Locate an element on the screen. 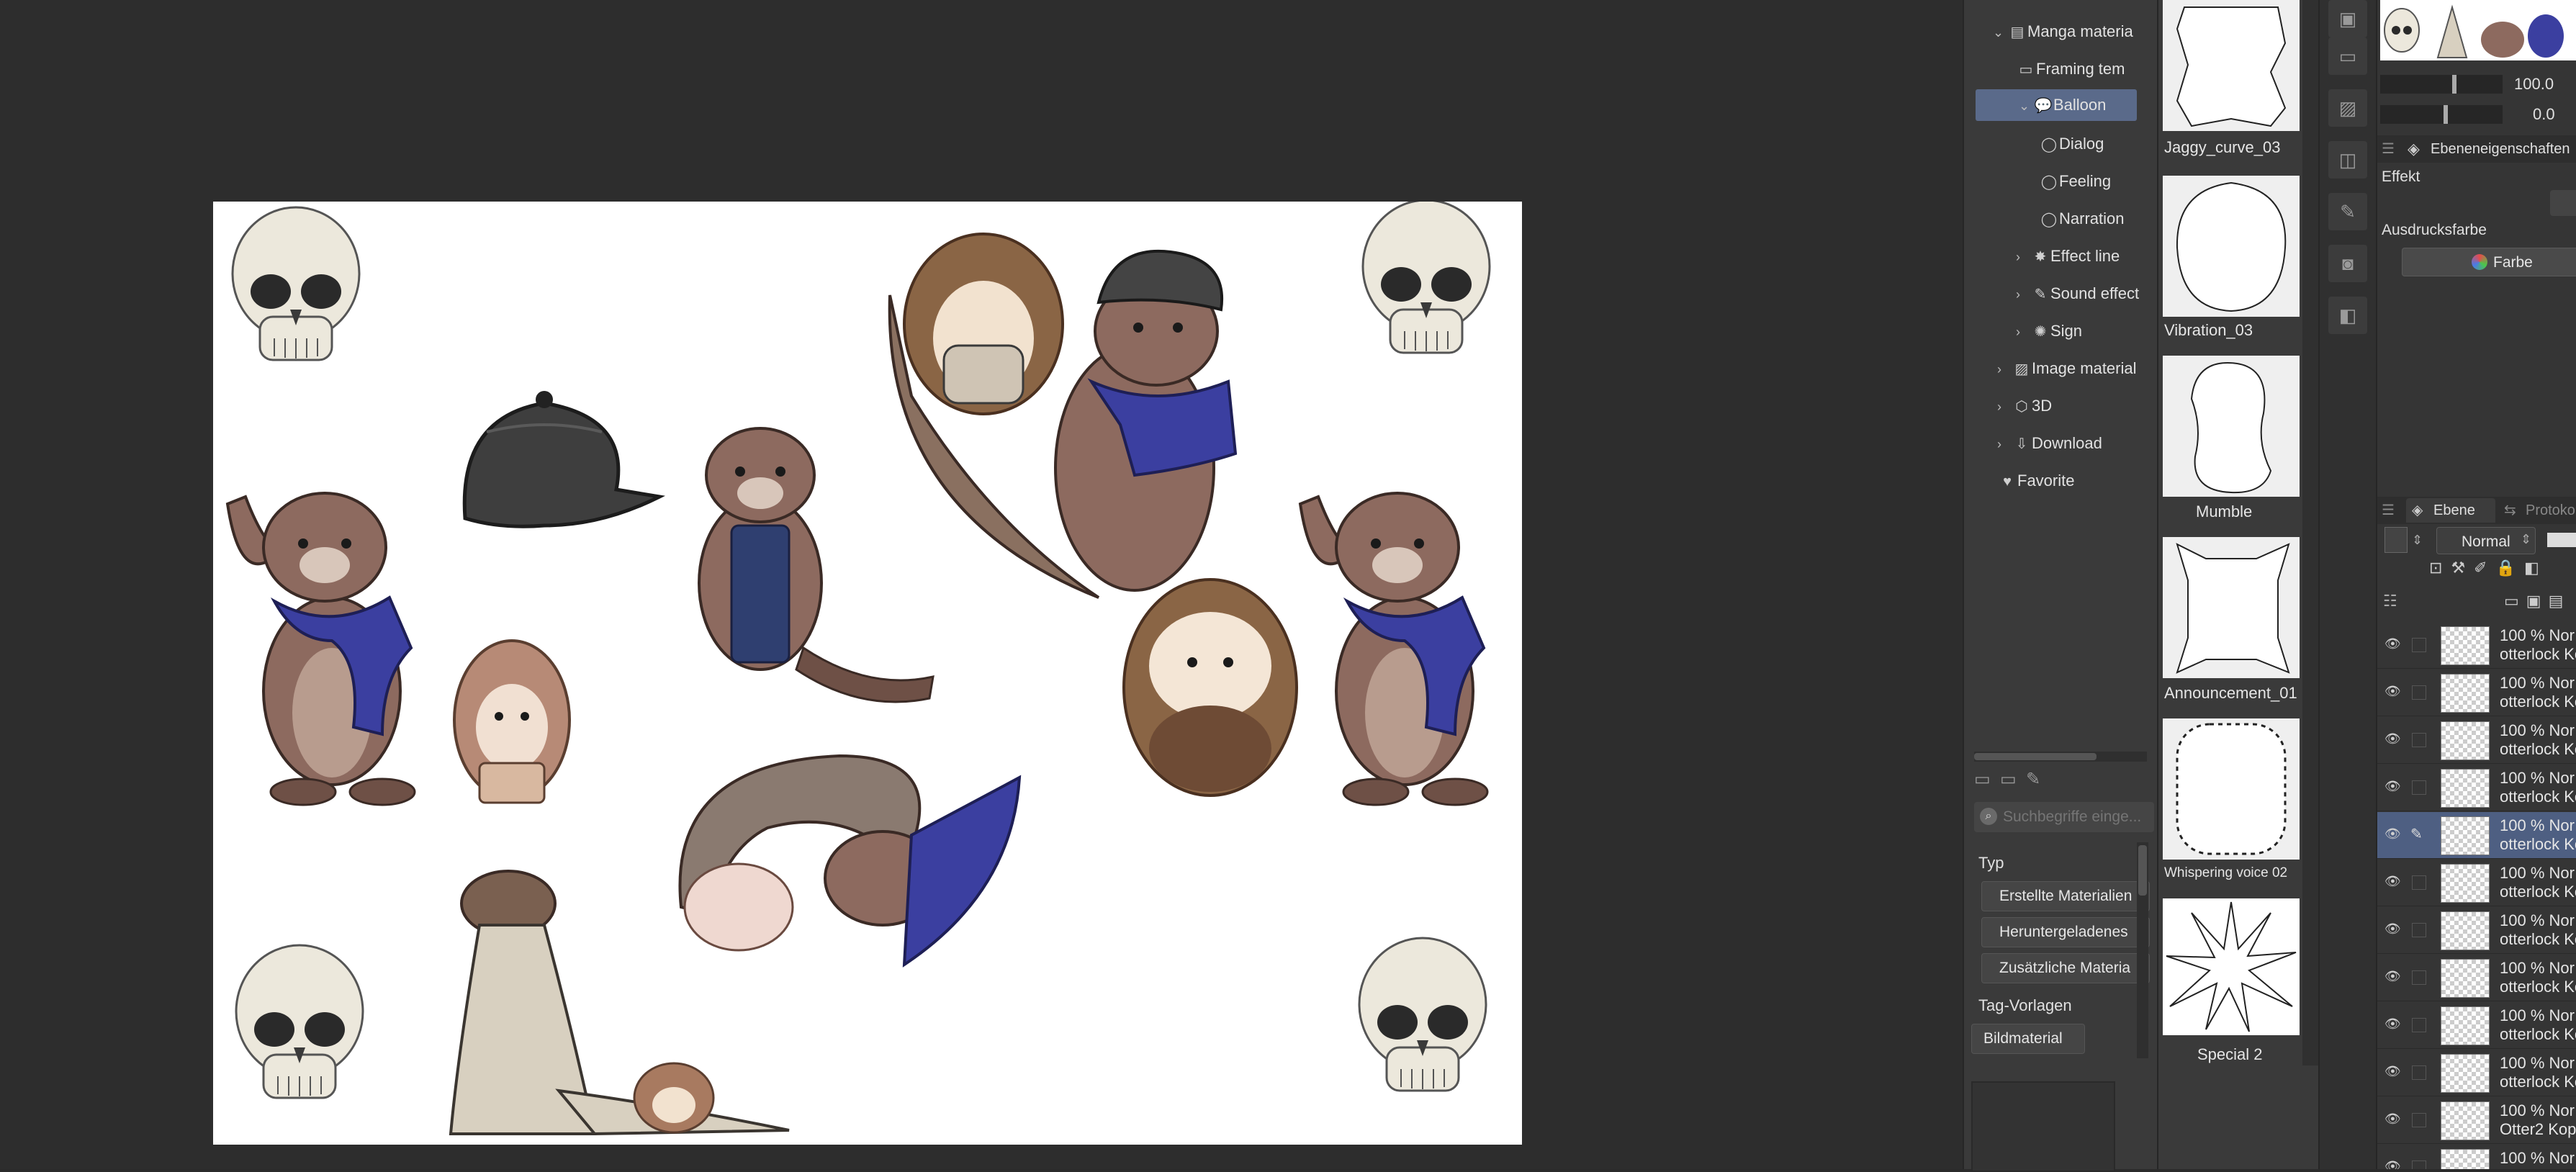  thumb-mumble is located at coordinates (2231, 426).